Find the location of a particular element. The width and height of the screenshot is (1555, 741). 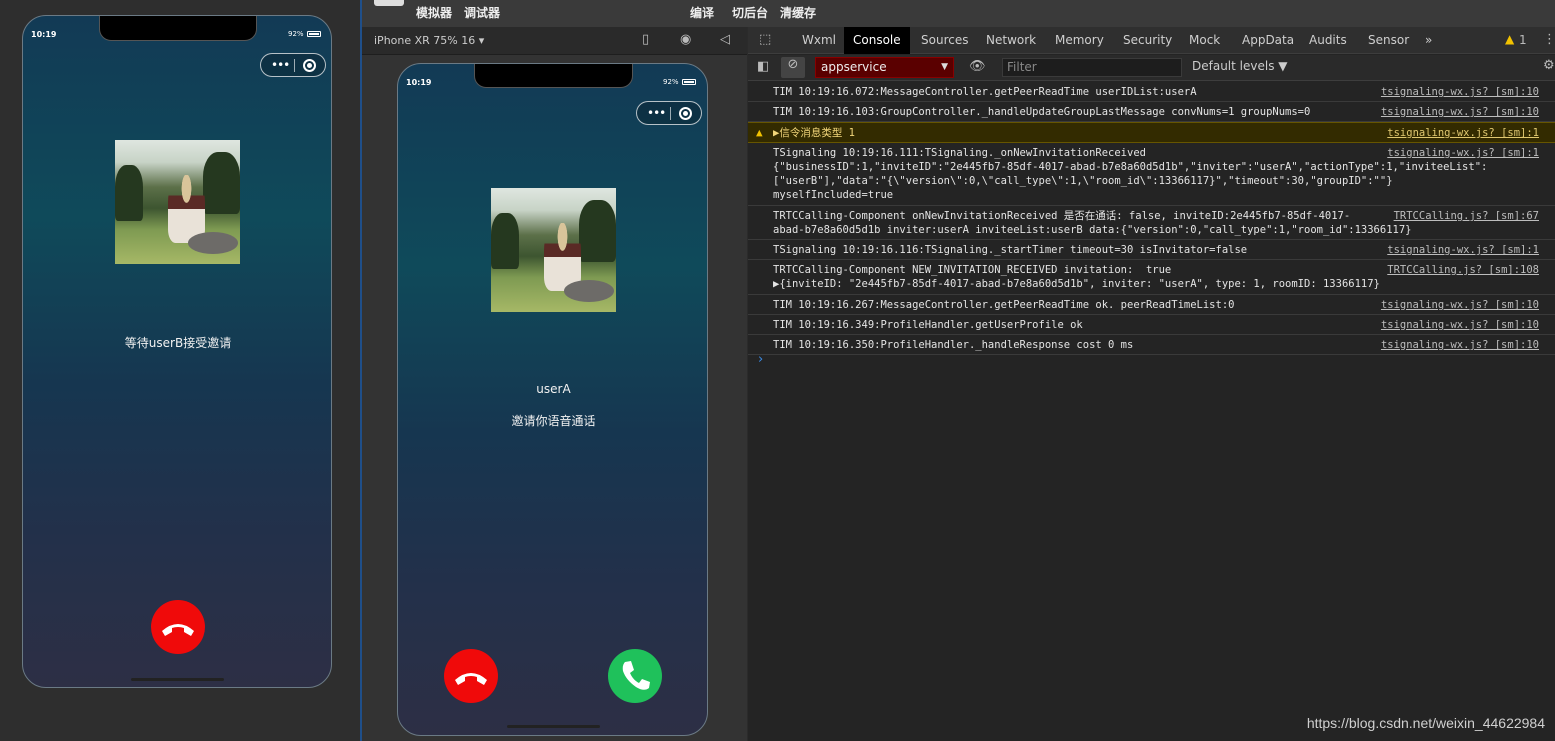

clear-console-icon: ⊘ is located at coordinates (793, 67).